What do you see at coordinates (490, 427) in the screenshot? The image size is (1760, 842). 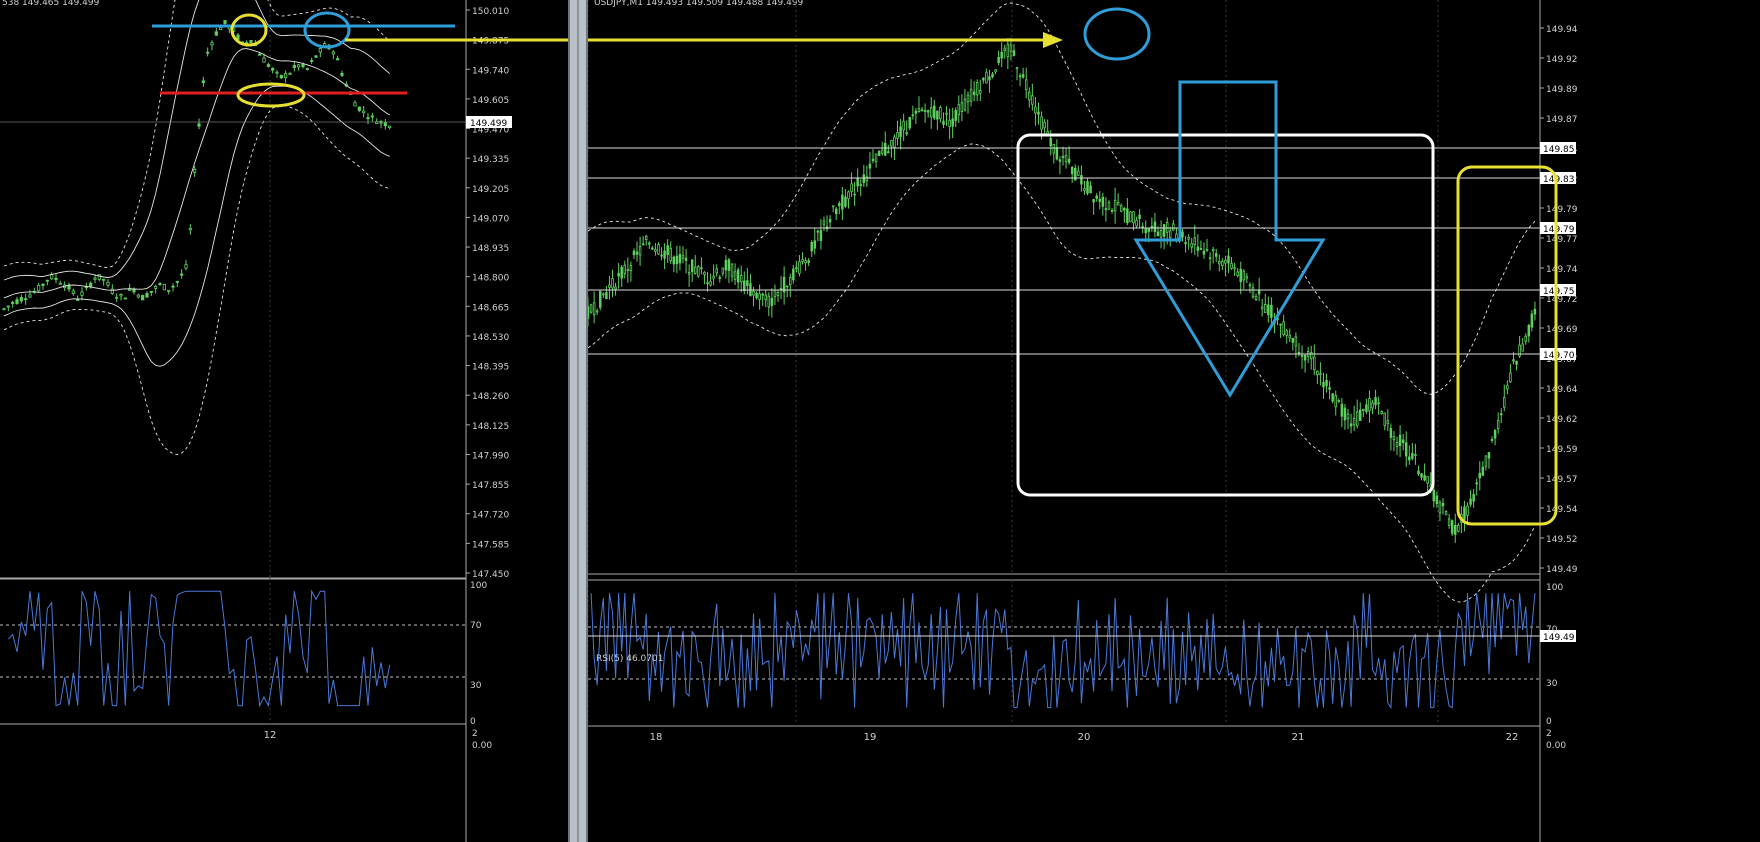 I see `left-price-label: 148.125` at bounding box center [490, 427].